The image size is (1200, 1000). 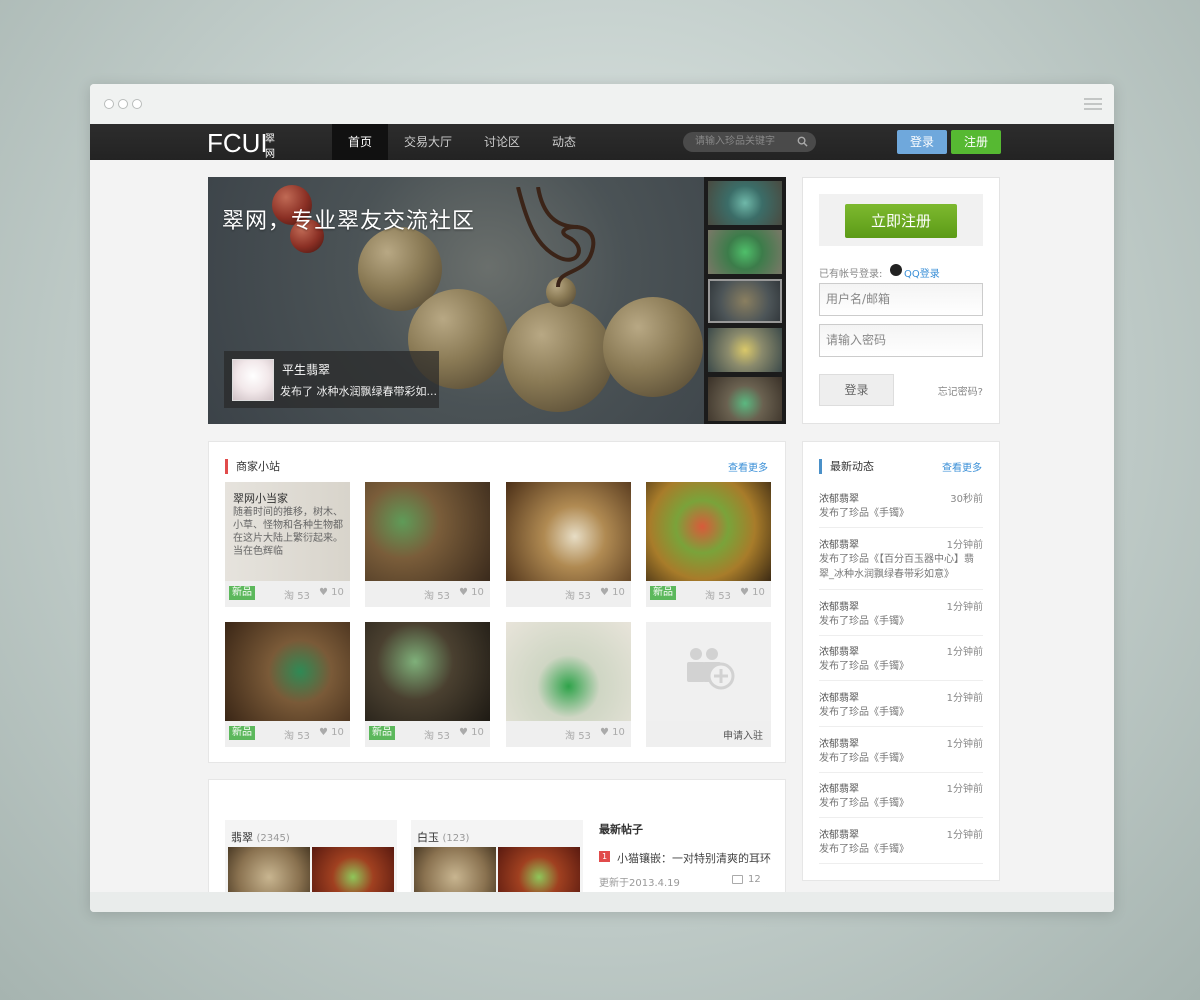 What do you see at coordinates (922, 272) in the screenshot?
I see `qq-login-link: QQ登录` at bounding box center [922, 272].